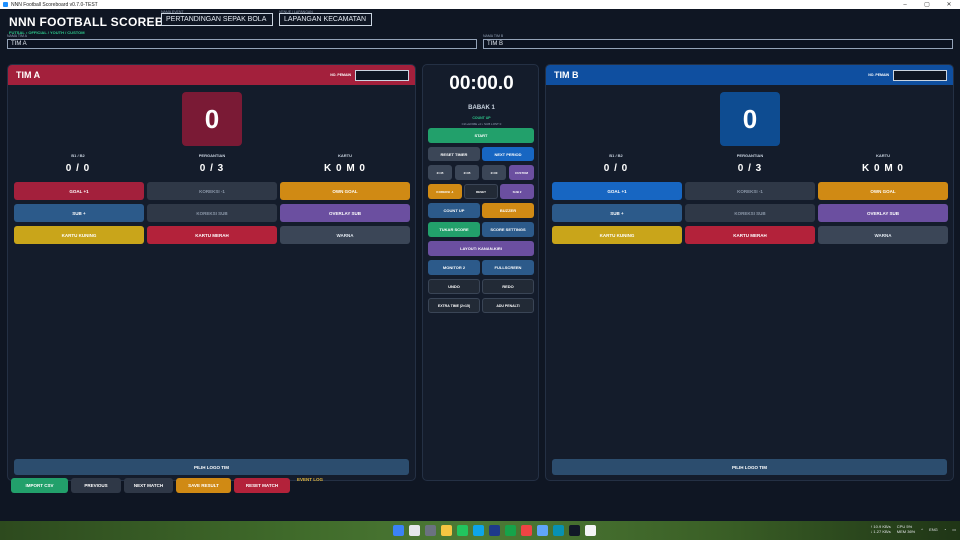 Image resolution: width=960 pixels, height=540 pixels. What do you see at coordinates (882, 163) in the screenshot?
I see `team-b-stat-kartu: KARTU K 0 M 0` at bounding box center [882, 163].